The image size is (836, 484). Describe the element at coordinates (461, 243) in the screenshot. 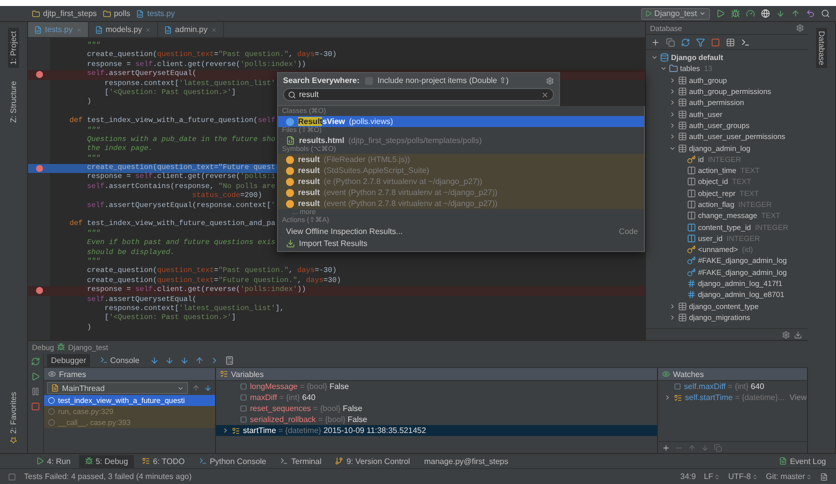

I see `search-result: Import Test Results` at that location.